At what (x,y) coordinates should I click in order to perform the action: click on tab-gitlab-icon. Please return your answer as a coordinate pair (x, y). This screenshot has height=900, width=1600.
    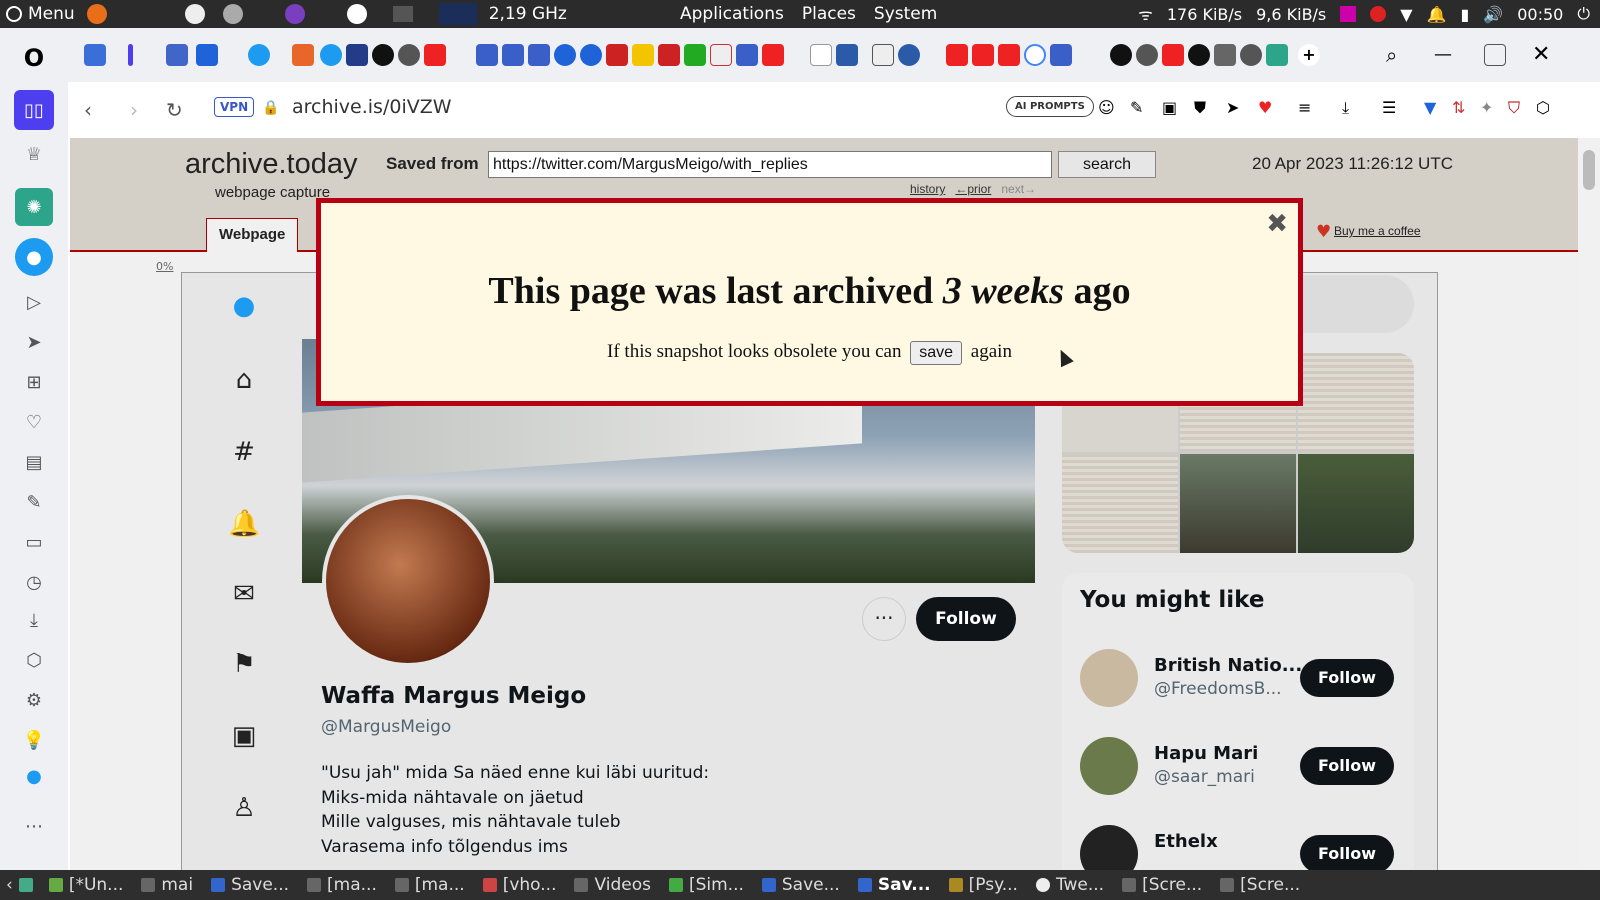
    Looking at the image, I should click on (303, 55).